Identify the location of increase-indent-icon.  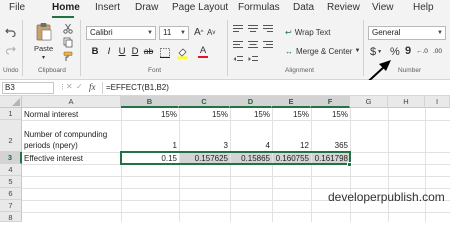
(253, 59).